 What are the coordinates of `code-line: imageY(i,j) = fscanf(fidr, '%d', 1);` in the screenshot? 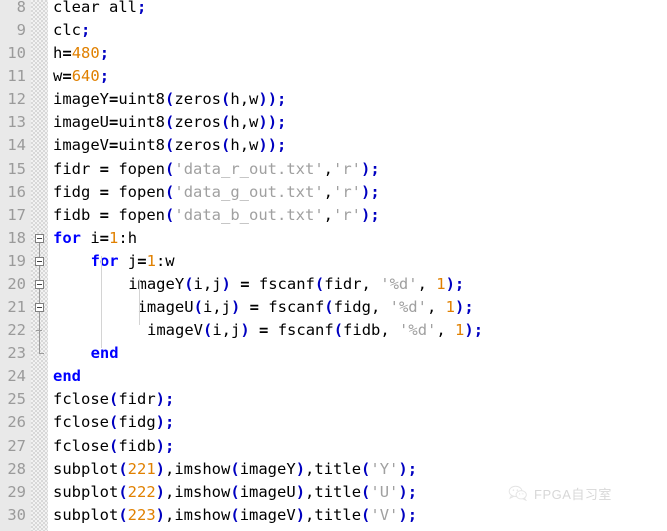 It's located at (296, 284).